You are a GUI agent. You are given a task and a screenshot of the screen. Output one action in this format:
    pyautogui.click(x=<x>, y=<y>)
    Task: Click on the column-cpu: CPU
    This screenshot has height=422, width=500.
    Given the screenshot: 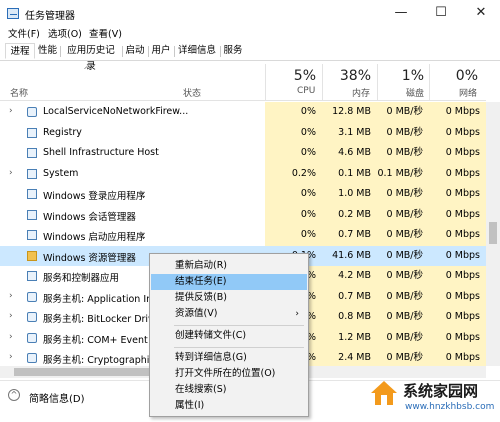 What is the action you would take?
    pyautogui.click(x=306, y=91)
    